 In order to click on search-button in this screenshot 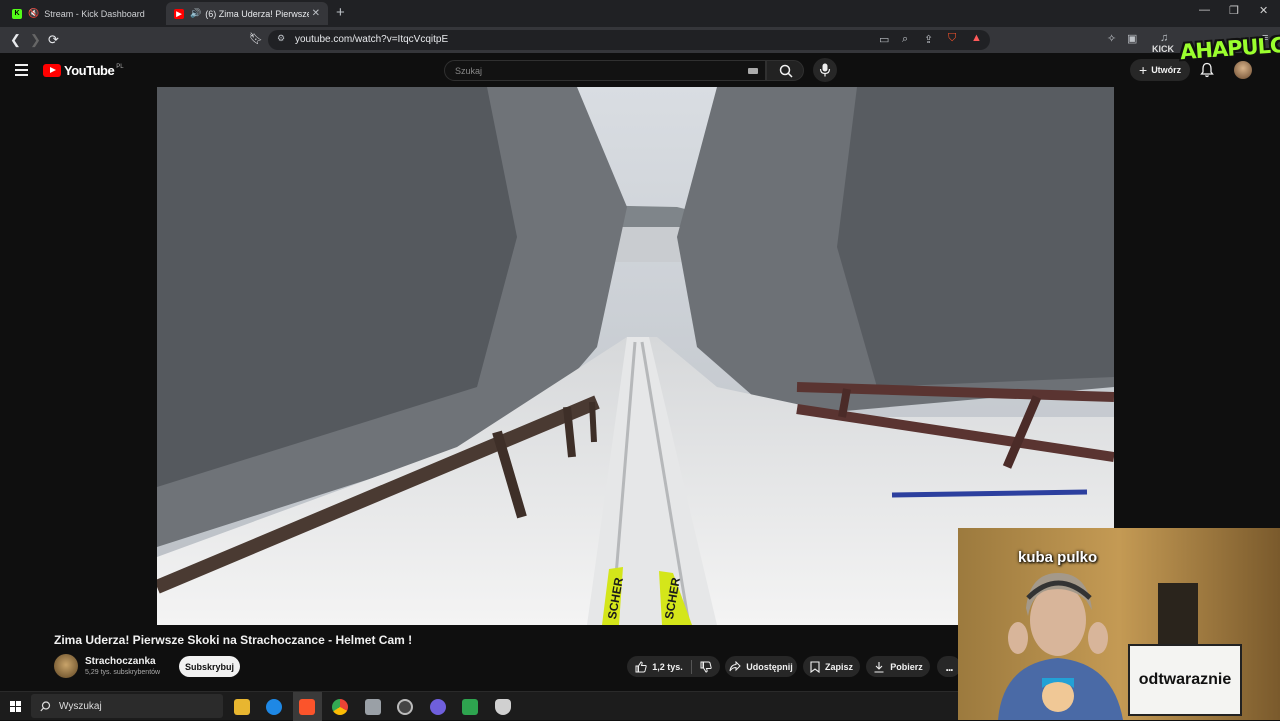, I will do `click(785, 70)`.